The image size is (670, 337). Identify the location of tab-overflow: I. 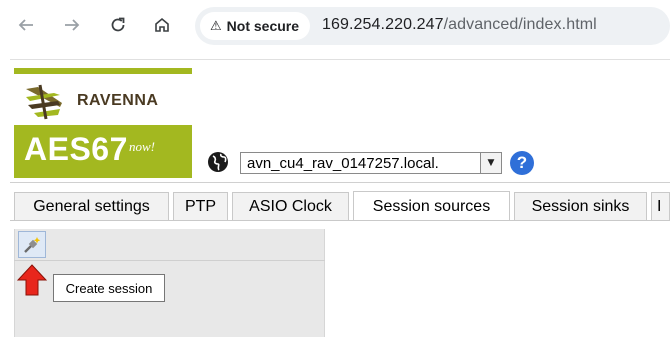
(660, 206).